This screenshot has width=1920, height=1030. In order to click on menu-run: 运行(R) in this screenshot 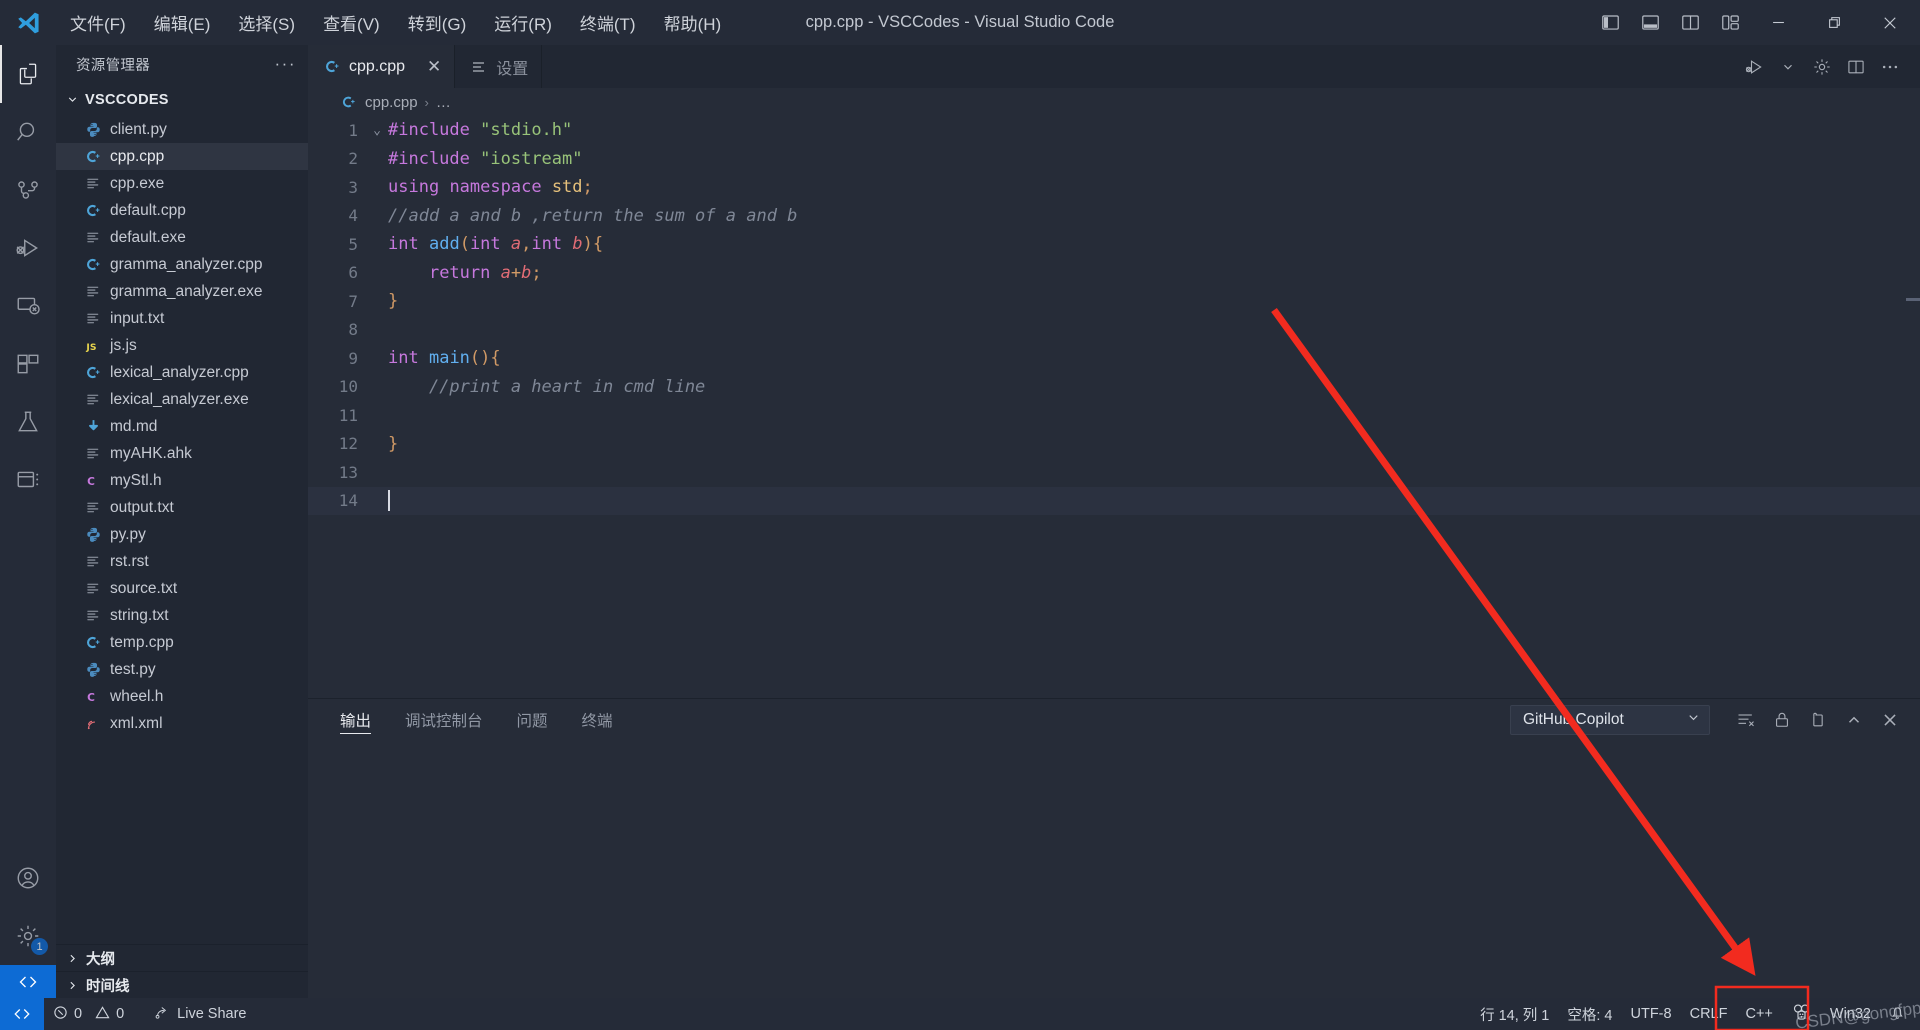, I will do `click(523, 22)`.